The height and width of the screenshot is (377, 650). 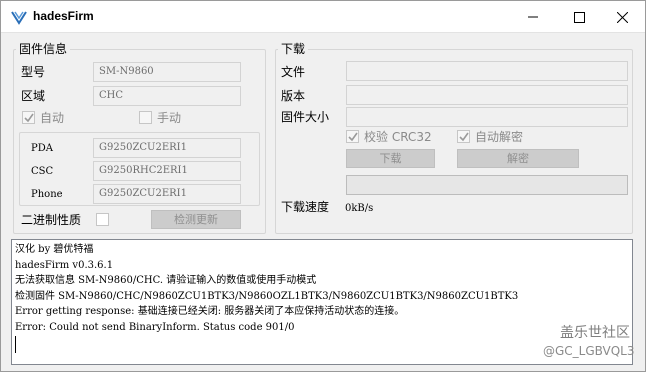 What do you see at coordinates (293, 96) in the screenshot?
I see `version-label: 版本` at bounding box center [293, 96].